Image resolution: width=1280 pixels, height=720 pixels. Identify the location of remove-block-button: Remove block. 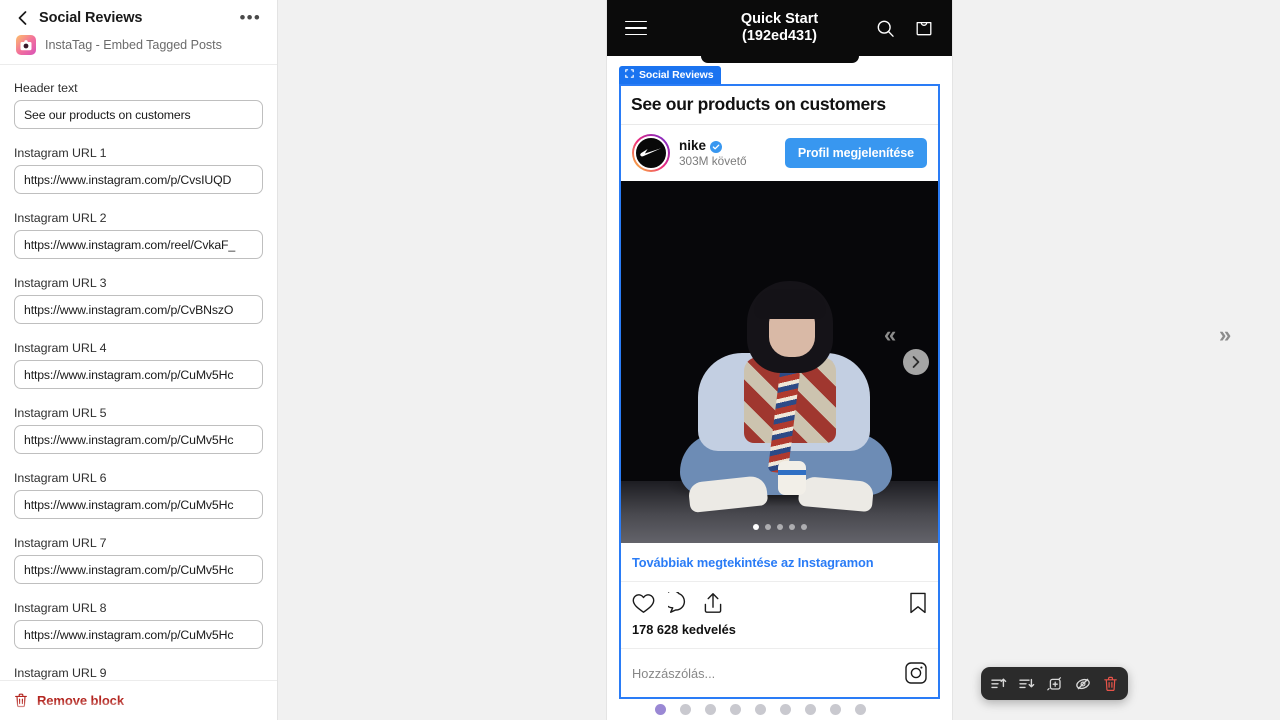
(138, 700).